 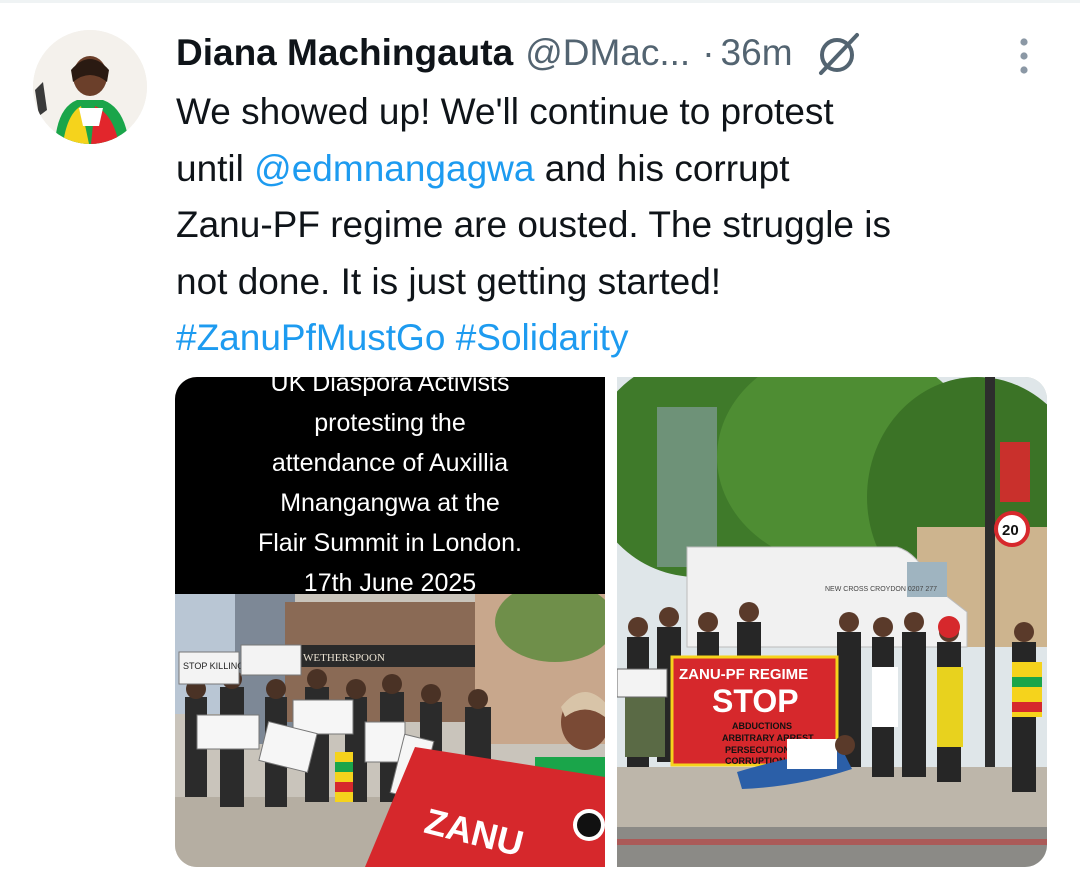 What do you see at coordinates (839, 53) in the screenshot?
I see `grok-icon` at bounding box center [839, 53].